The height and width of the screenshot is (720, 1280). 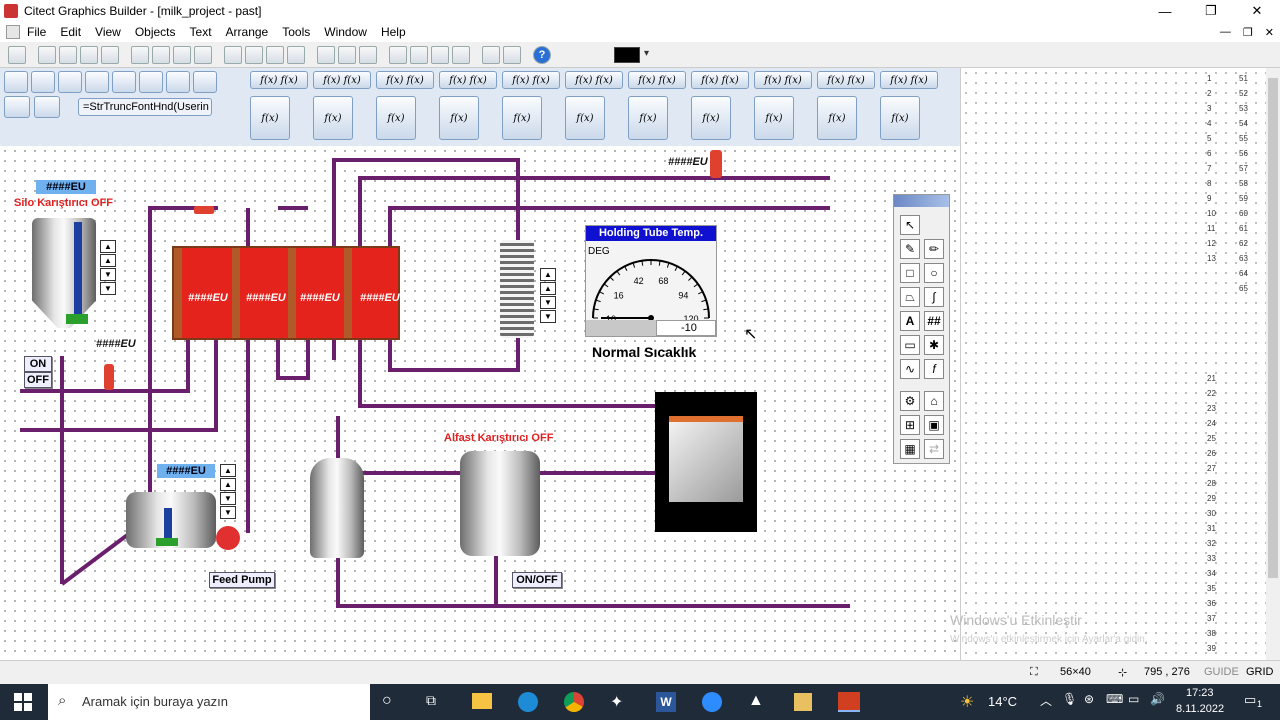 What do you see at coordinates (296, 32) in the screenshot?
I see `menu-tools: Tools` at bounding box center [296, 32].